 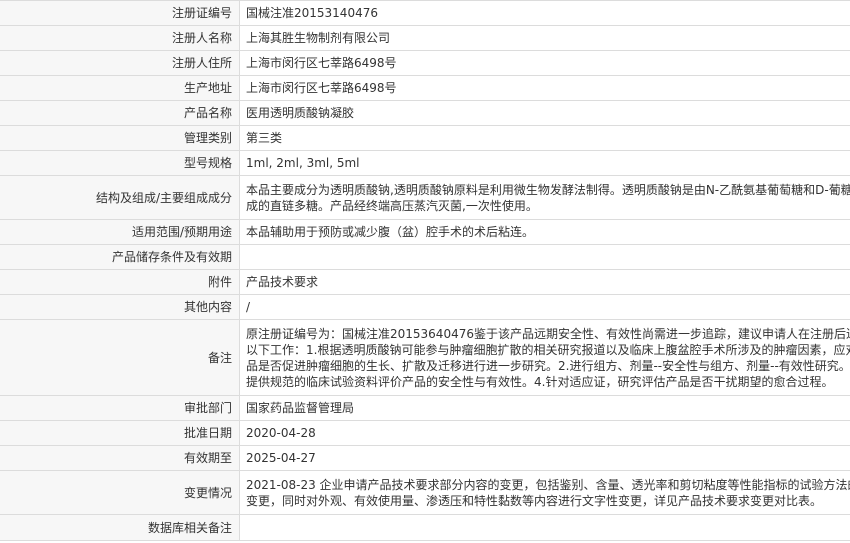 I want to click on field-label: 批准日期, so click(x=120, y=433).